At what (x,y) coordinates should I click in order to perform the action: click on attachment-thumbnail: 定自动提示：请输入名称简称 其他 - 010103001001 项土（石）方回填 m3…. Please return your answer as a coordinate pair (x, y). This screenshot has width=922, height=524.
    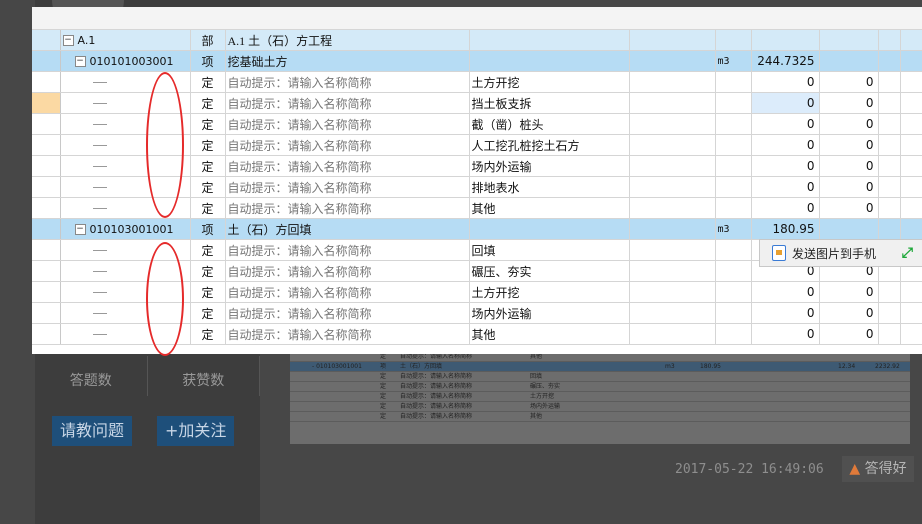
    Looking at the image, I should click on (600, 398).